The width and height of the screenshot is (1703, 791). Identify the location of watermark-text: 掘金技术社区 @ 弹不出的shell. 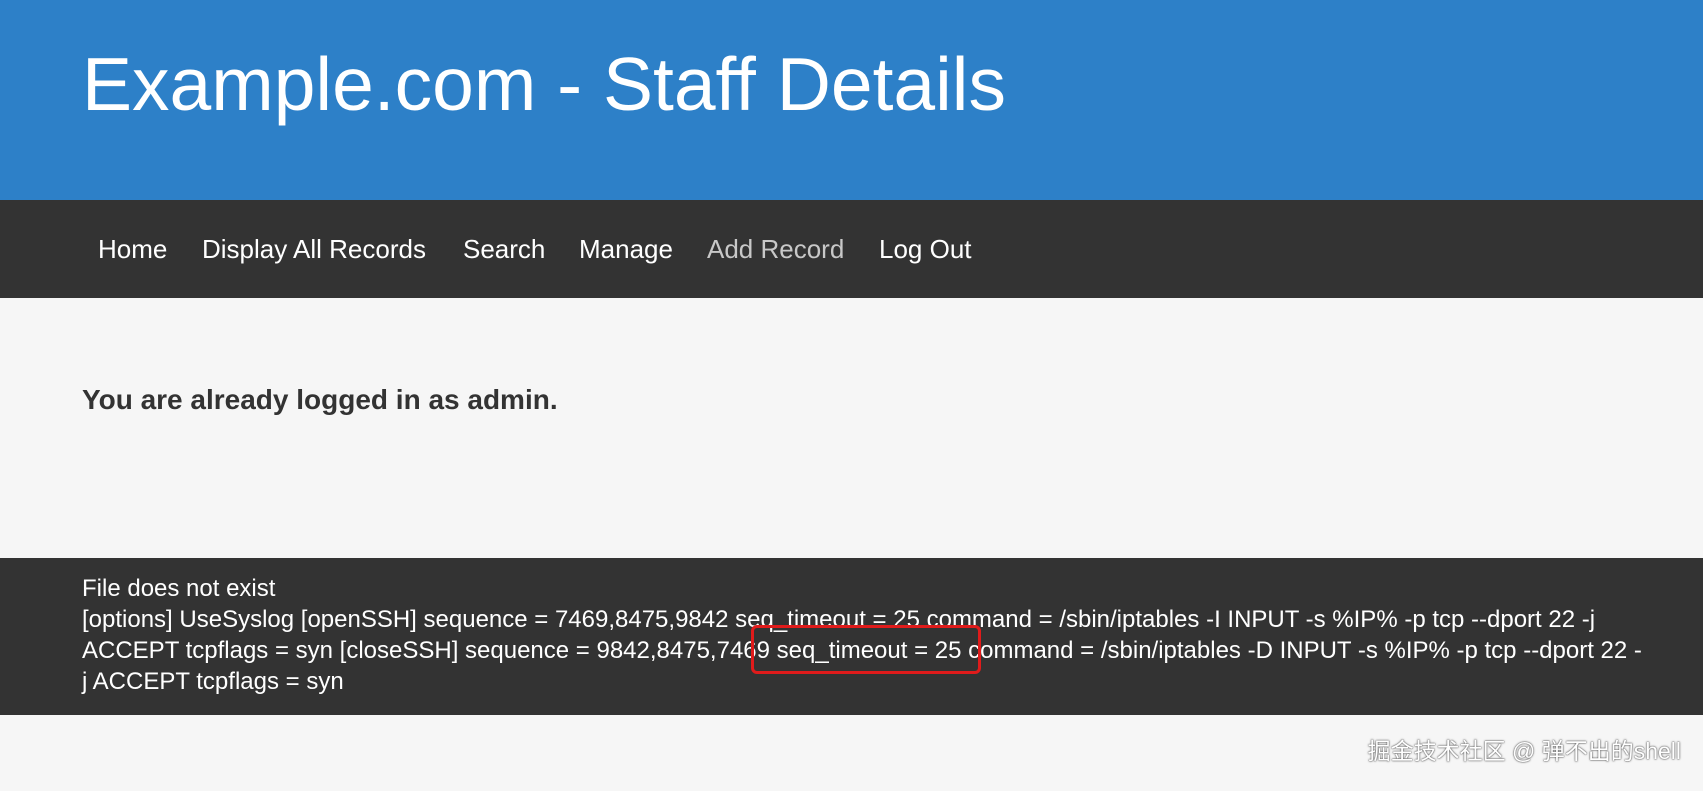
(1524, 751).